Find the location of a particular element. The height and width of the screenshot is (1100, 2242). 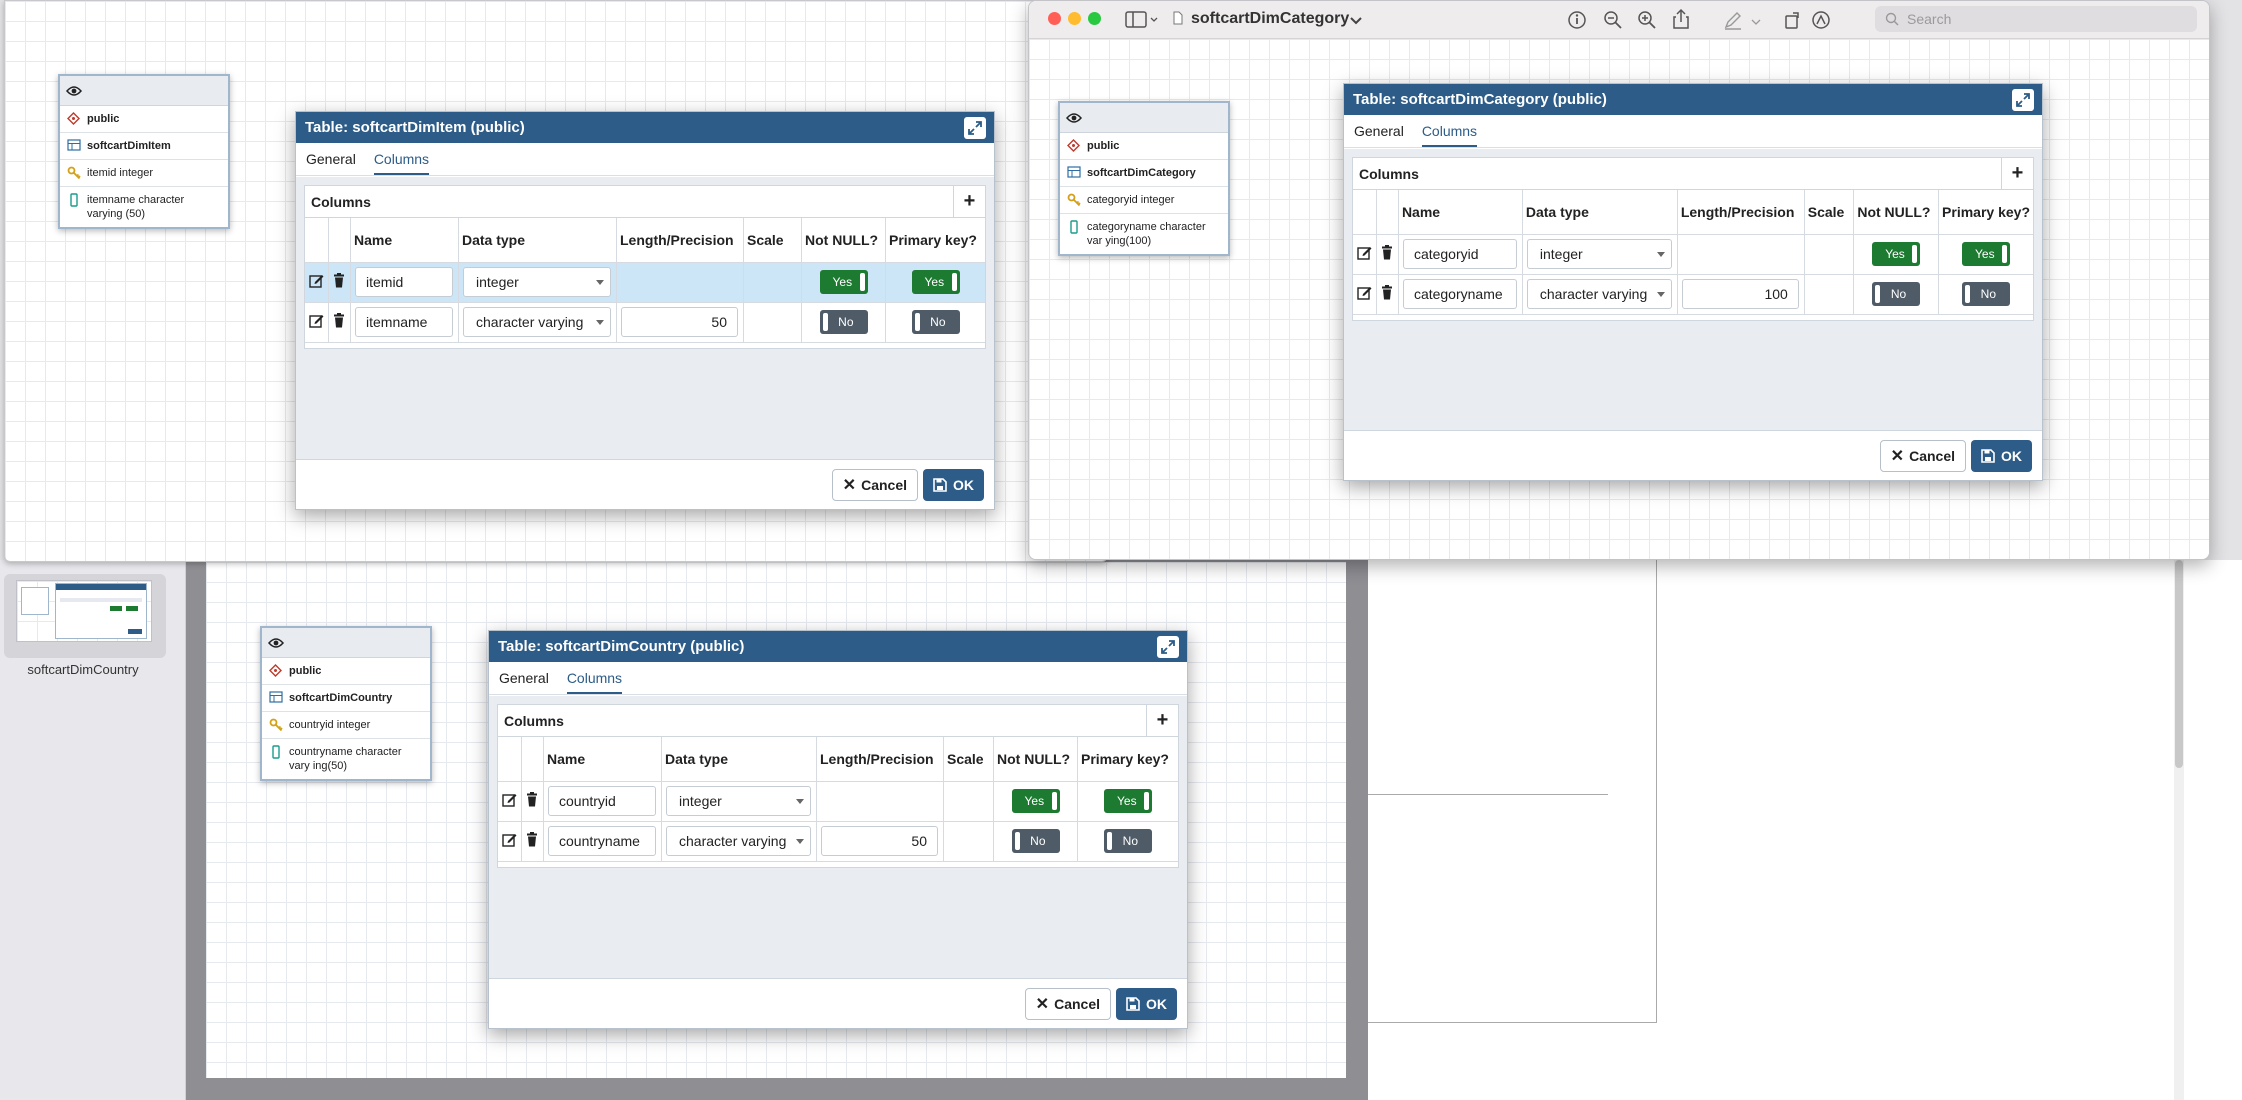

search-field: Search is located at coordinates (2036, 19).